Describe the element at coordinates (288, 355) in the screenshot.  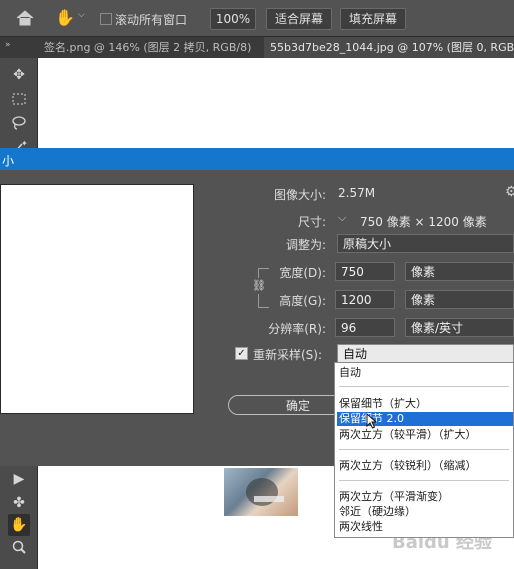
I see `resample-label: 重新采样(S):` at that location.